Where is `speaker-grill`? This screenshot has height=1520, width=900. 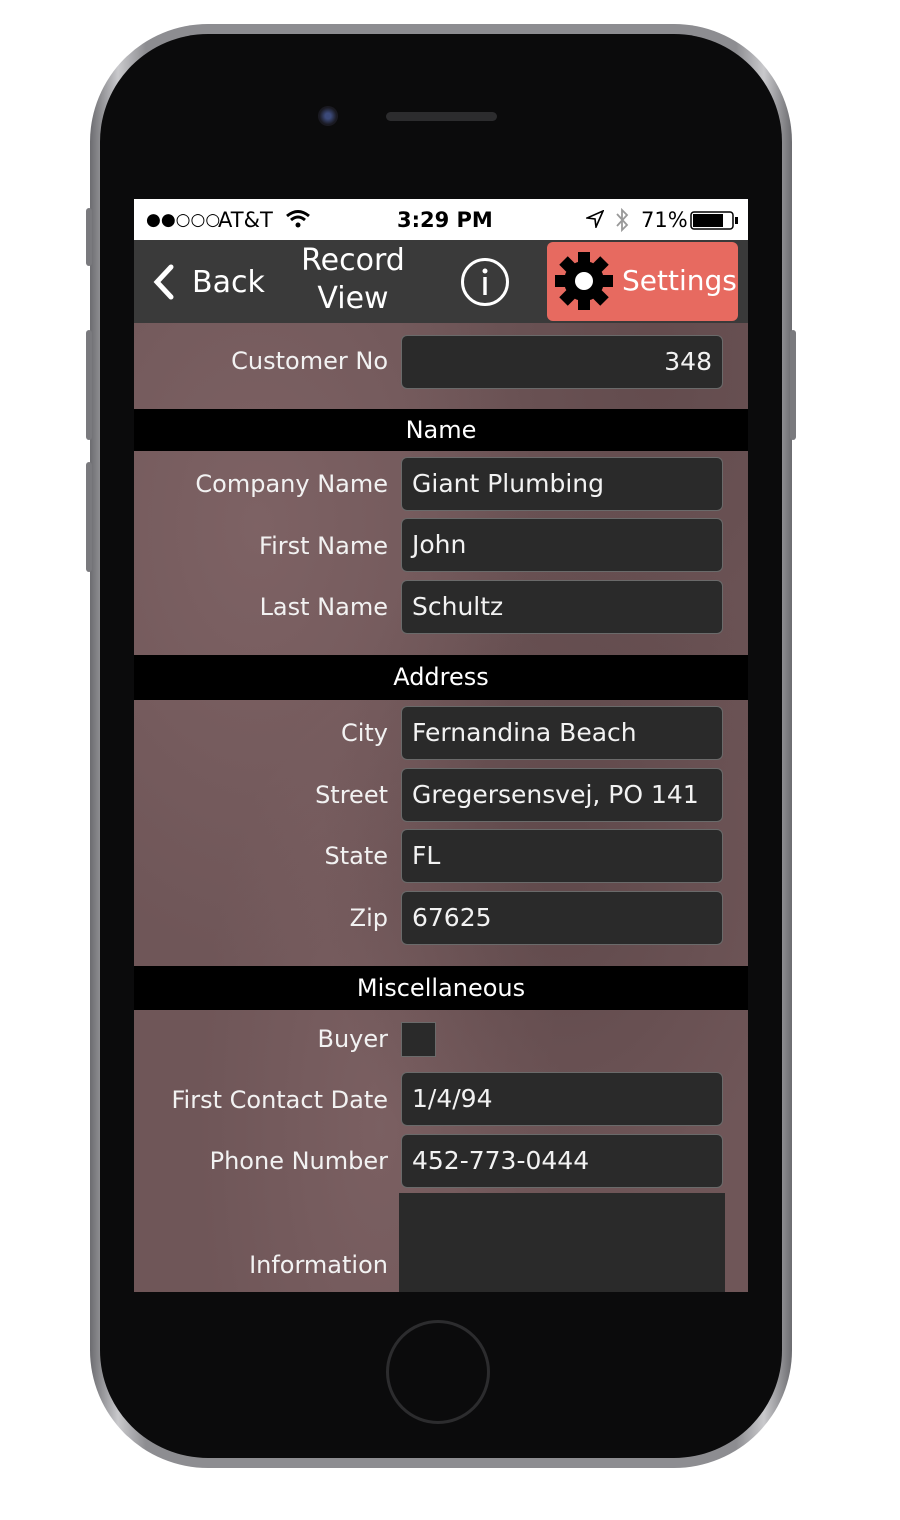 speaker-grill is located at coordinates (441, 116).